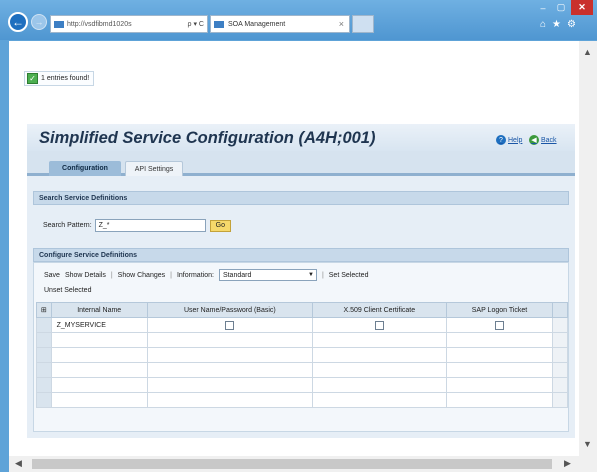  I want to click on scroll-up-icon: ▲, so click(587, 52).